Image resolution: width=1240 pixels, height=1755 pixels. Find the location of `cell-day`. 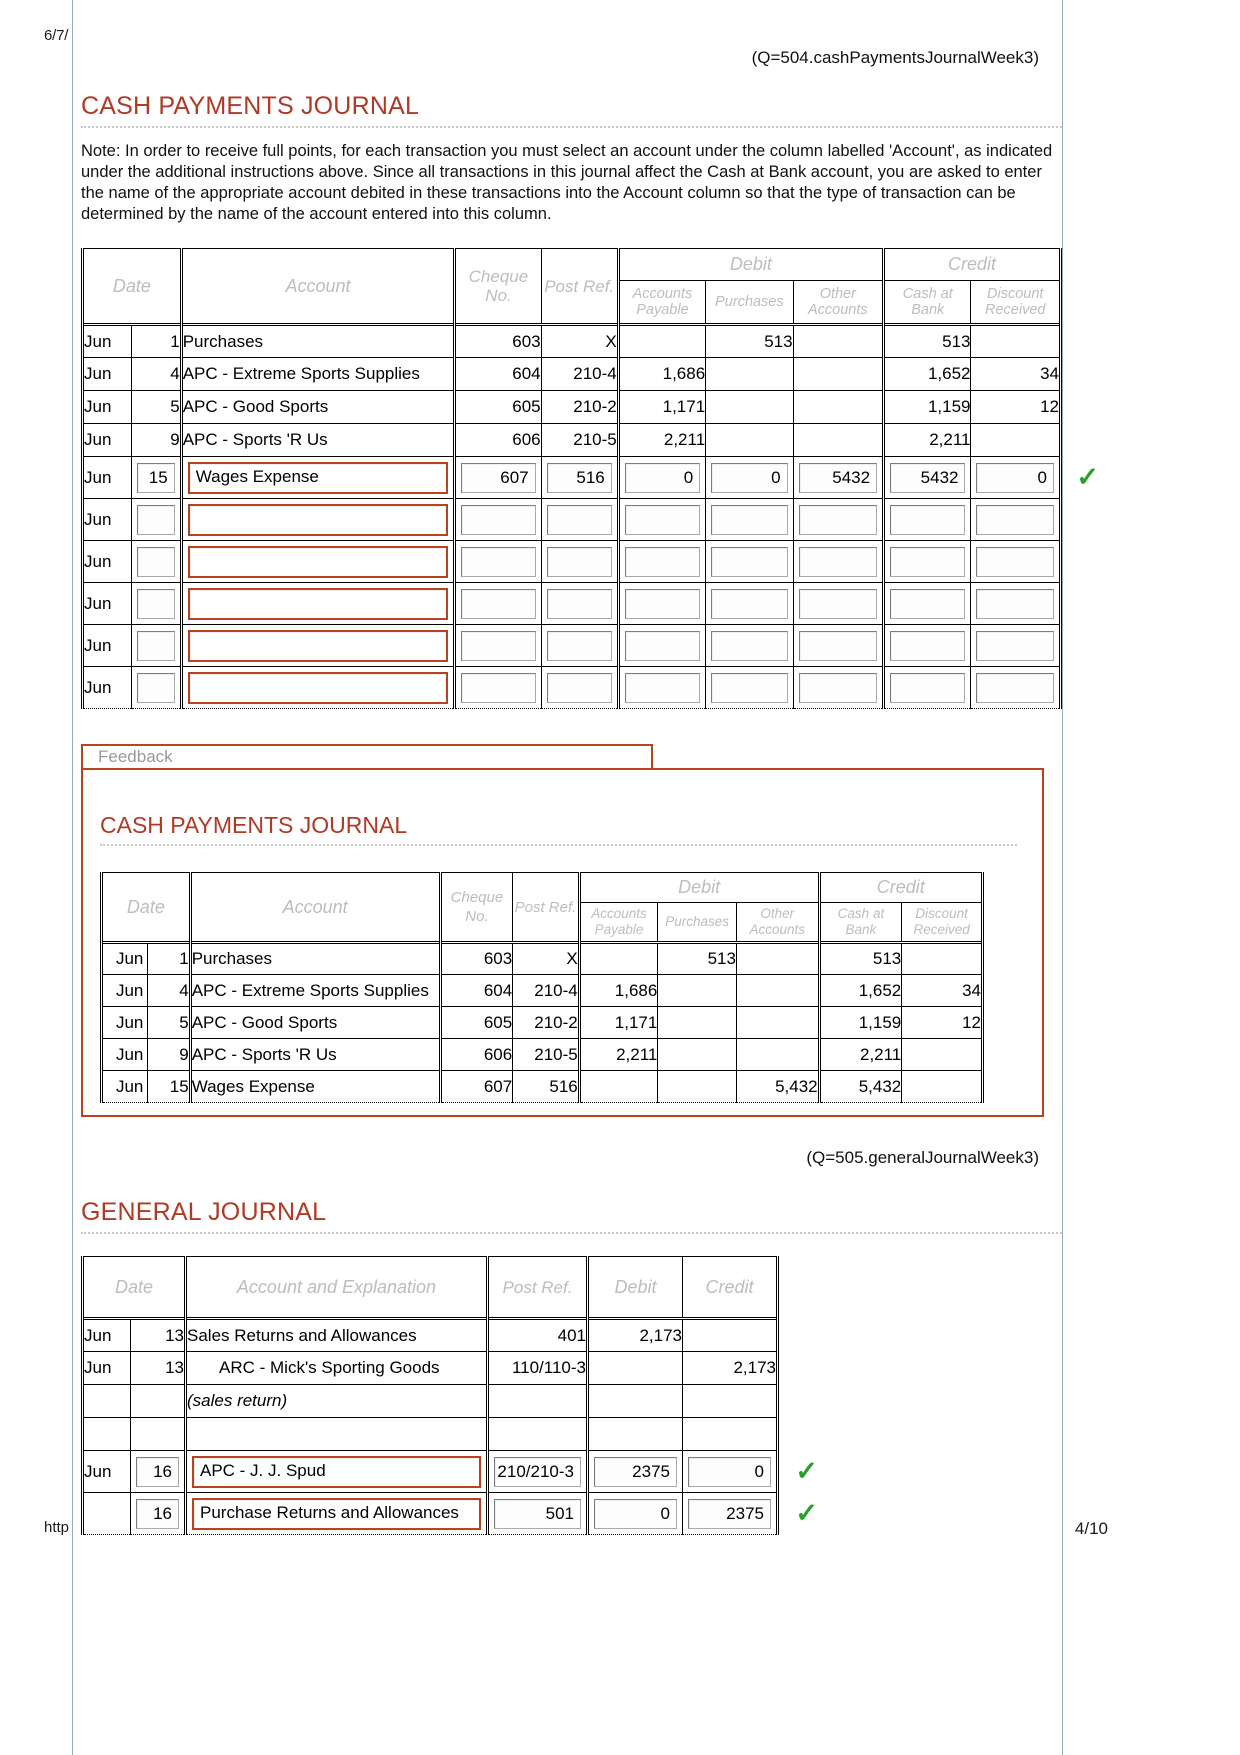

cell-day is located at coordinates (158, 1401).